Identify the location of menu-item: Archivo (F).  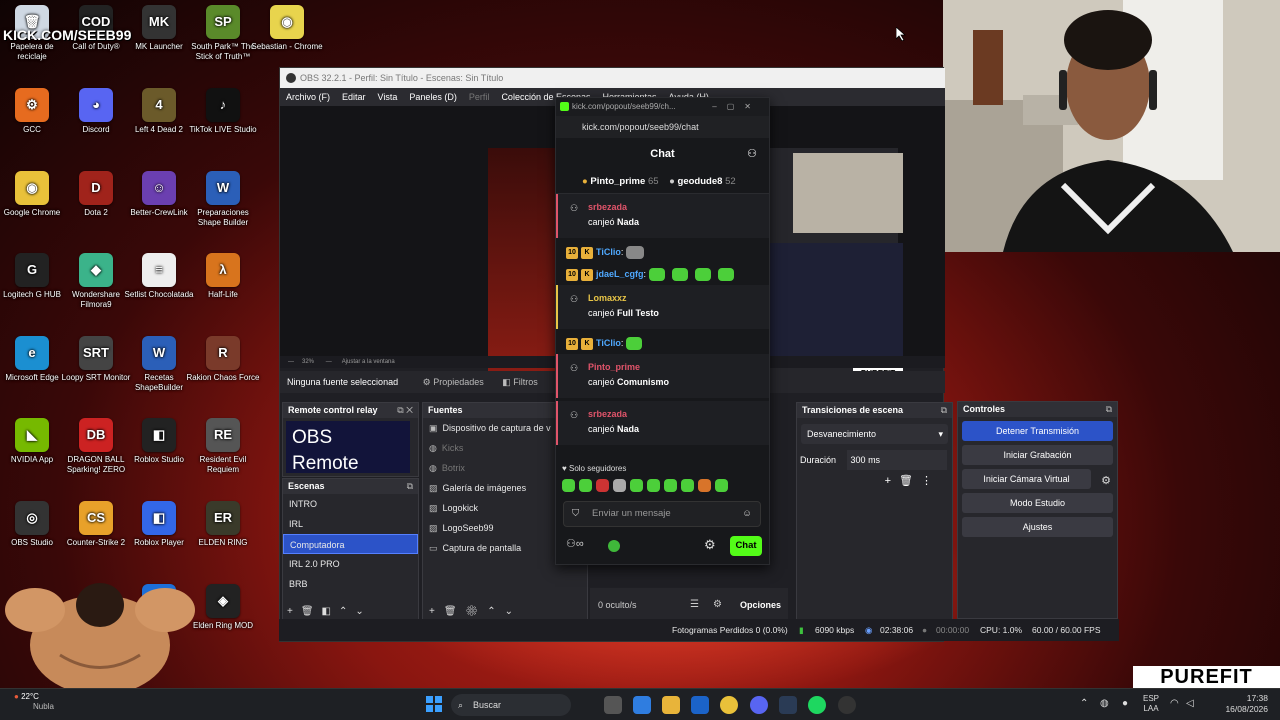
(308, 97).